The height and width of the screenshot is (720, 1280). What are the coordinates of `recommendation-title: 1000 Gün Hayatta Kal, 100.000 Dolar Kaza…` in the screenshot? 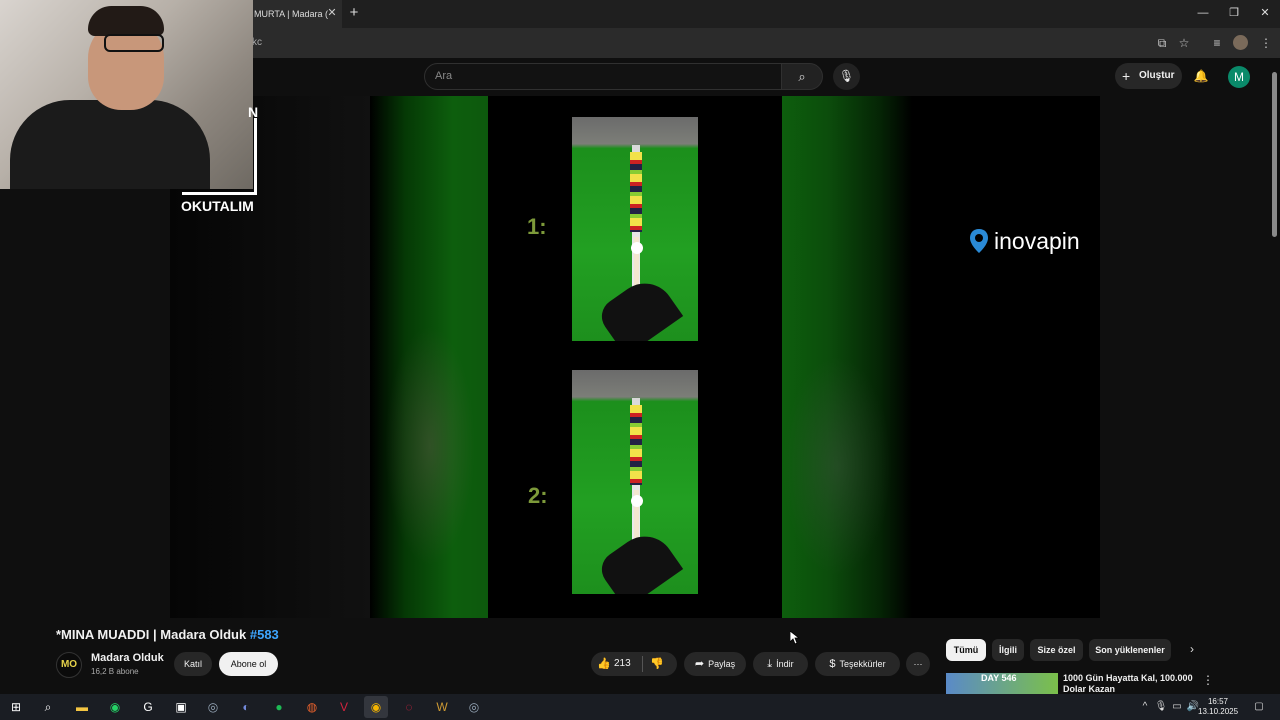 It's located at (1130, 684).